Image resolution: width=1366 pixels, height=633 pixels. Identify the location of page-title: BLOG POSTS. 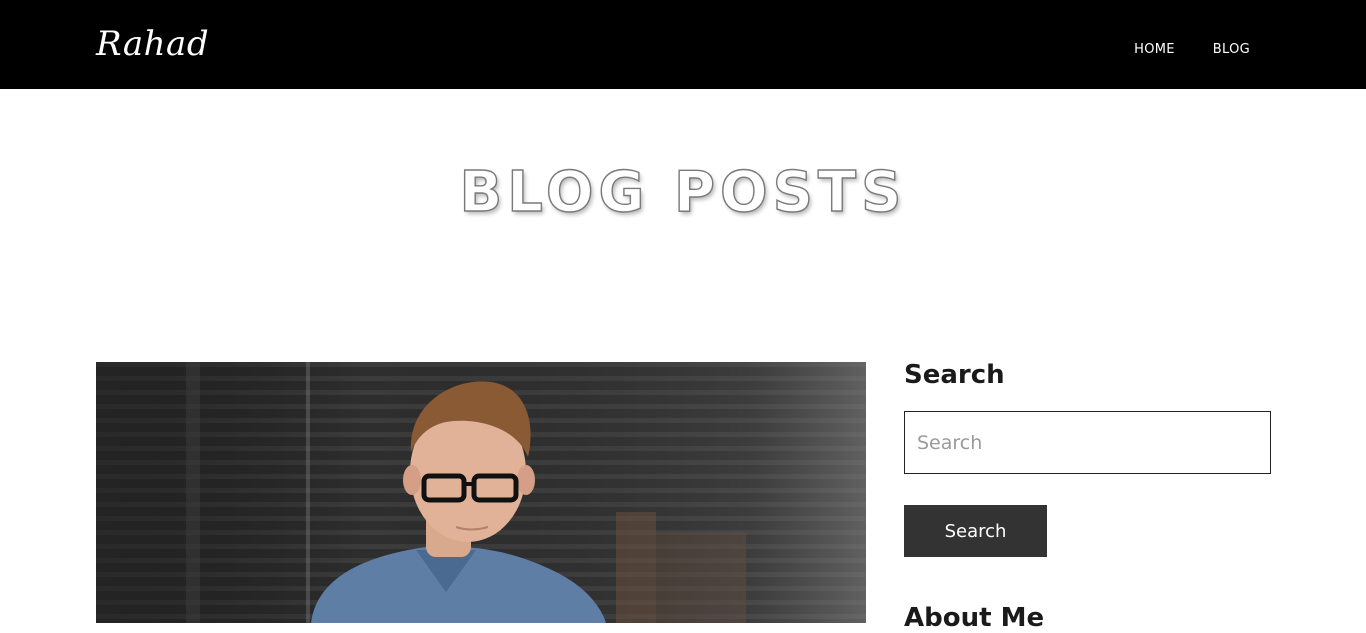
(683, 192).